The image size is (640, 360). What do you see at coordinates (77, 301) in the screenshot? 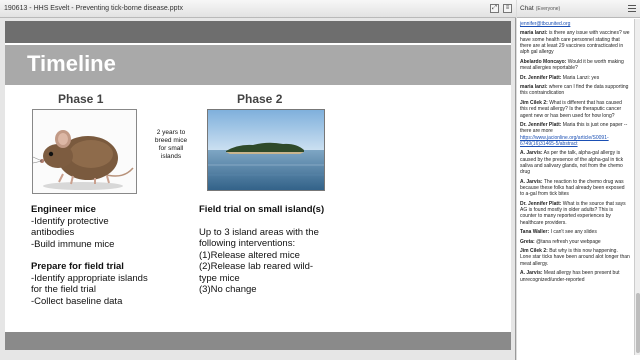
I see `phase1-line: -Collect baseline data` at bounding box center [77, 301].